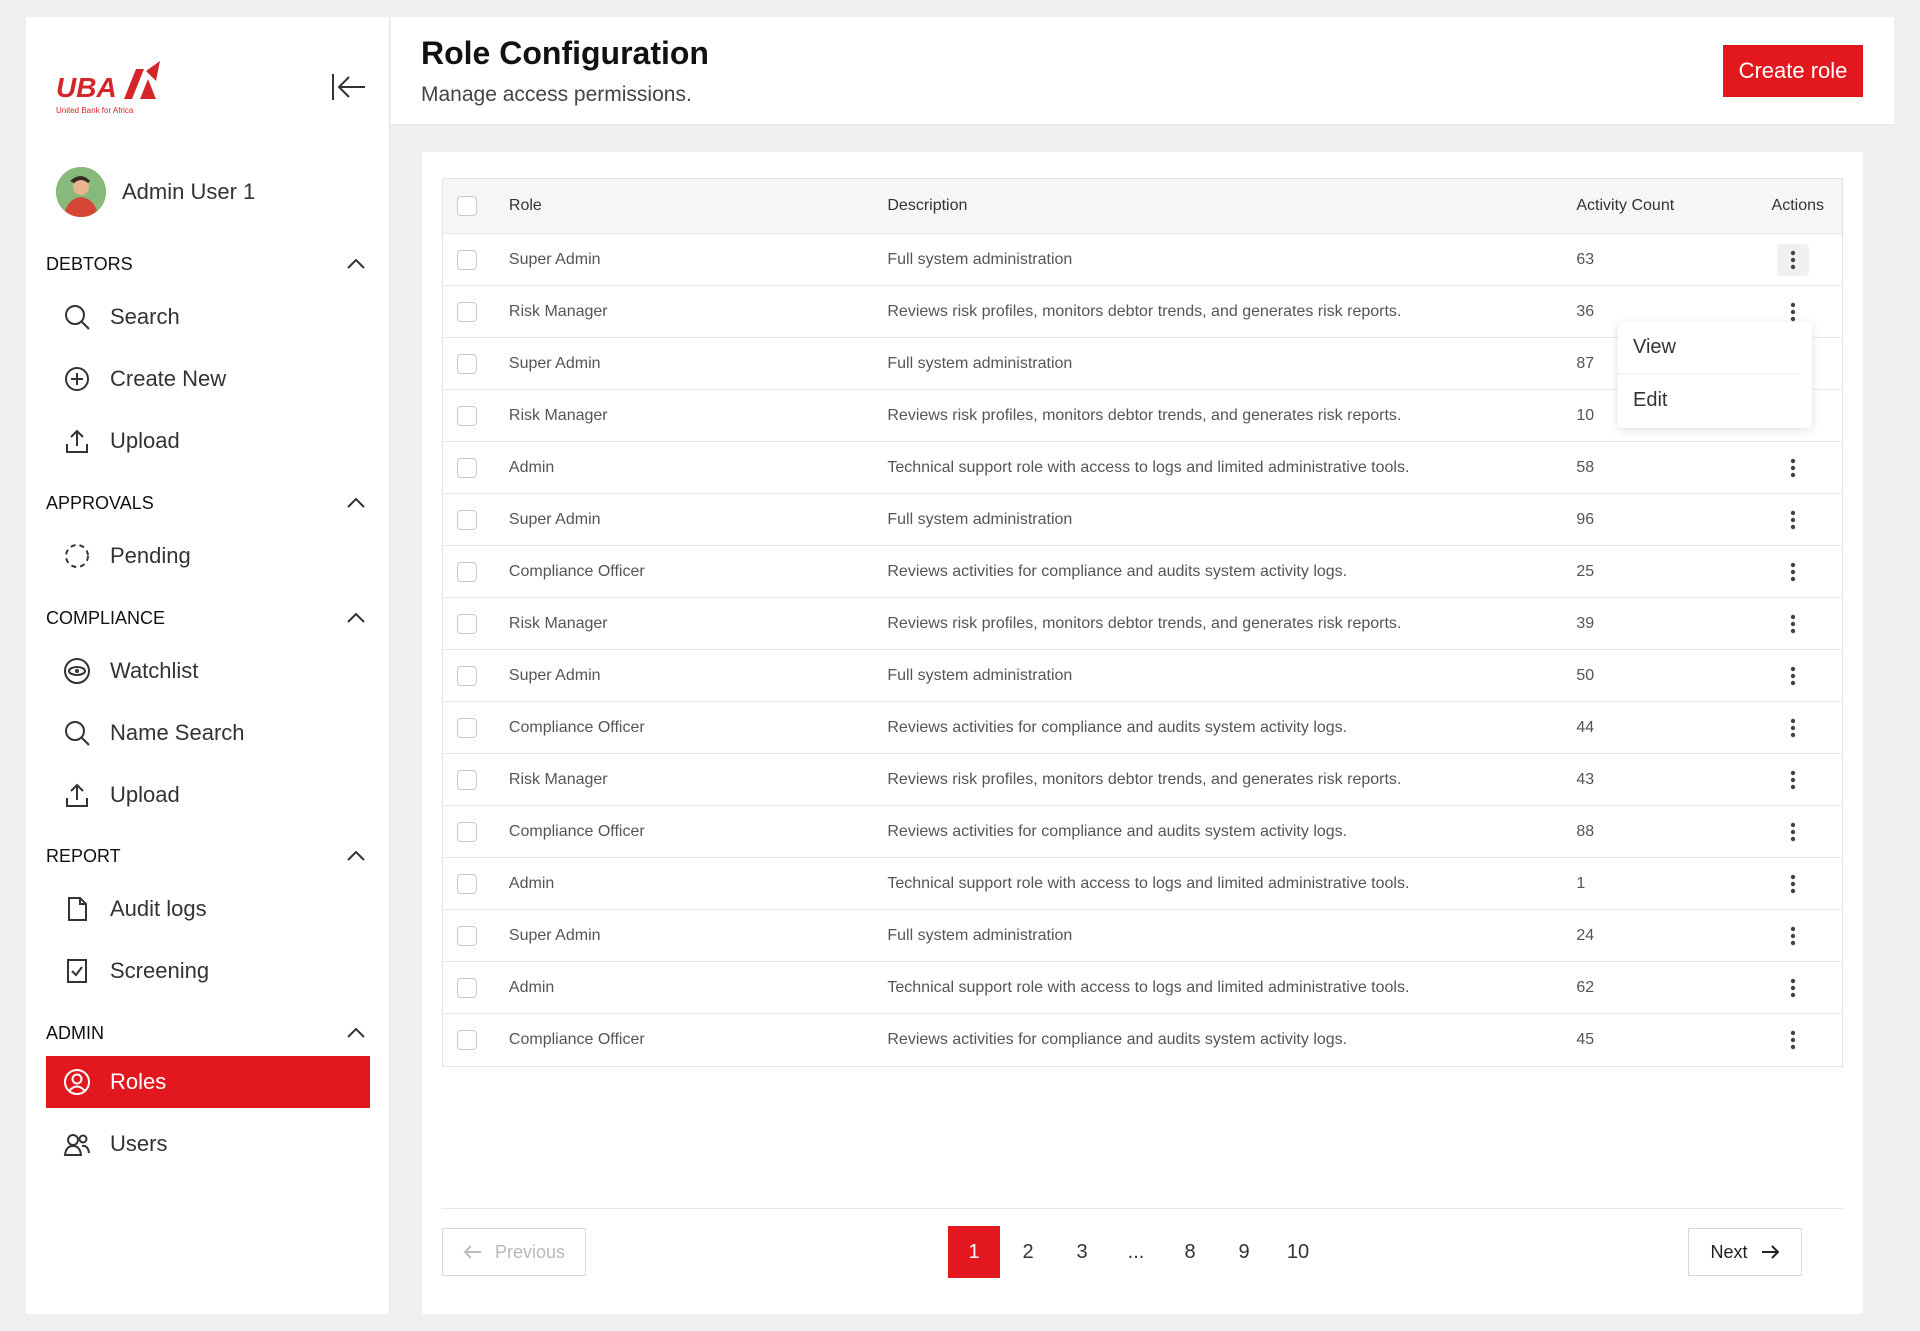 Image resolution: width=1920 pixels, height=1331 pixels. Describe the element at coordinates (514, 1252) in the screenshot. I see `previous-page-button: Previous` at that location.